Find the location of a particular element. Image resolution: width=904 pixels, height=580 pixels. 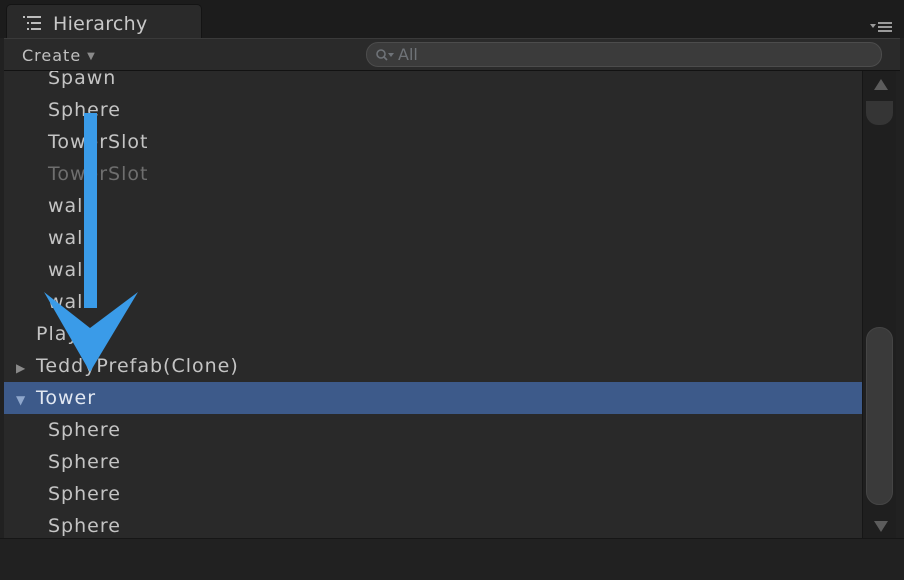

tree-row: ▶ TeddyPrefab(Clone) is located at coordinates (433, 366).